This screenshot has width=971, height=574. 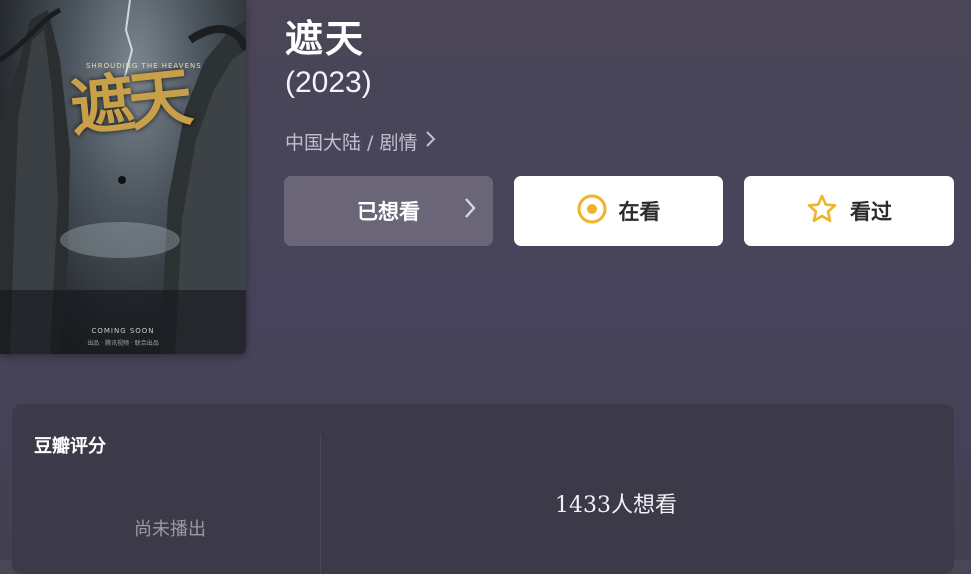 What do you see at coordinates (144, 66) in the screenshot?
I see `poster-subtitle: SHROUDING THE HEAVENS` at bounding box center [144, 66].